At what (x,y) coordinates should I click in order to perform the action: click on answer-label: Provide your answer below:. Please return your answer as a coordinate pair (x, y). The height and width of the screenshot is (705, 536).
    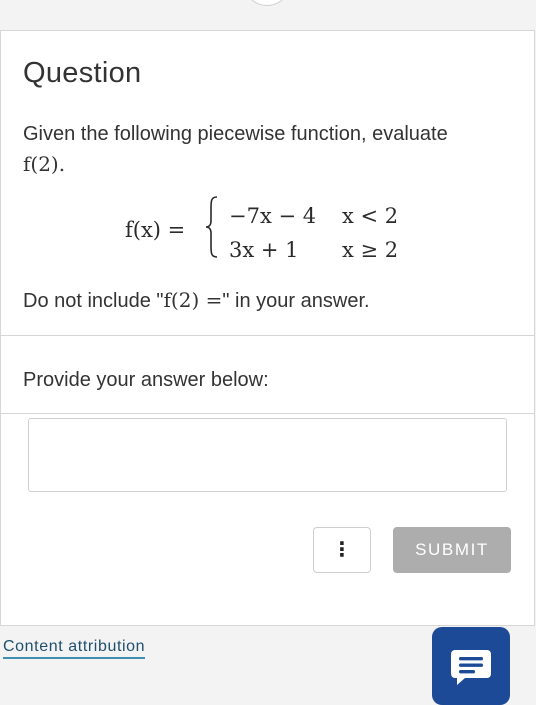
    Looking at the image, I should click on (146, 380).